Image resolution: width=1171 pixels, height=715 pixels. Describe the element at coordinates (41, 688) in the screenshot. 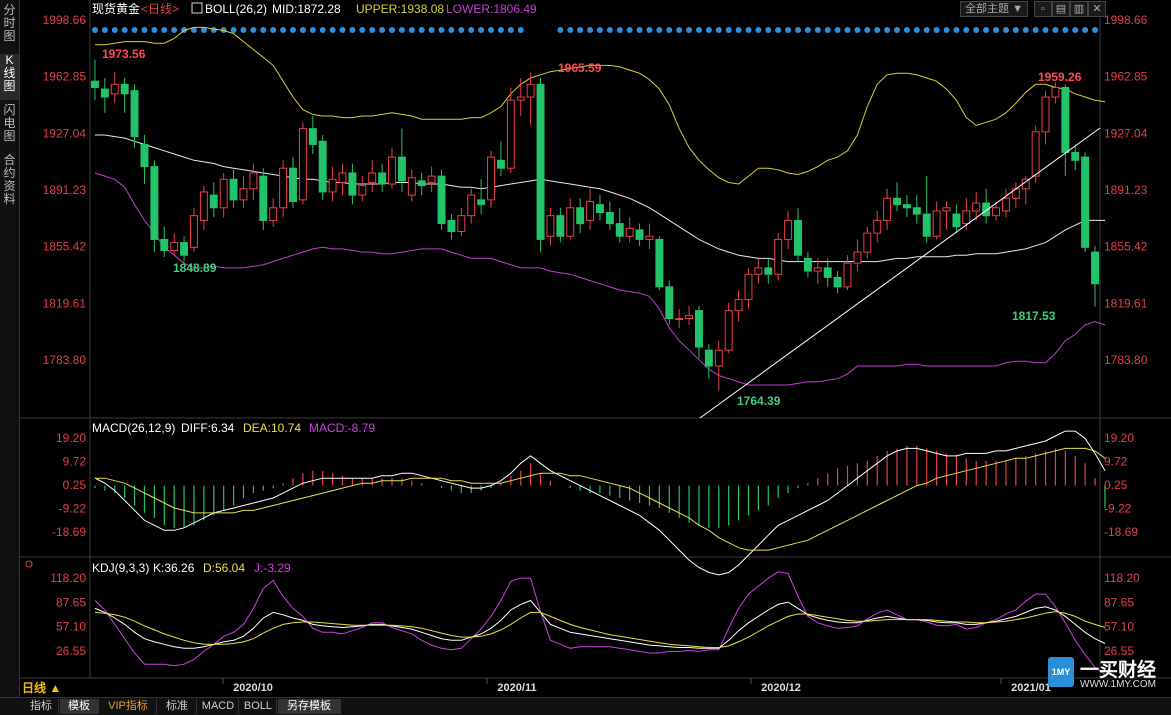

I see `period-button: 日线 ▲` at that location.